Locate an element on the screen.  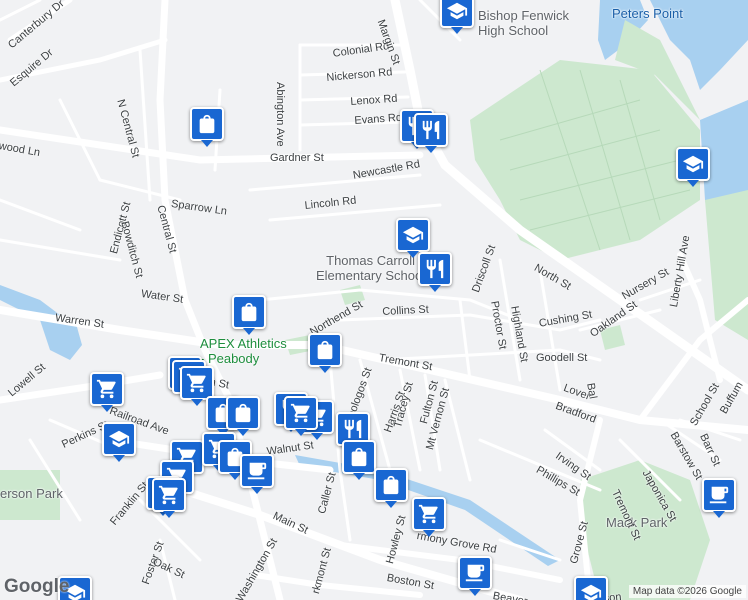
map-data-credit: Map data ©2026 Google is located at coordinates (687, 591).